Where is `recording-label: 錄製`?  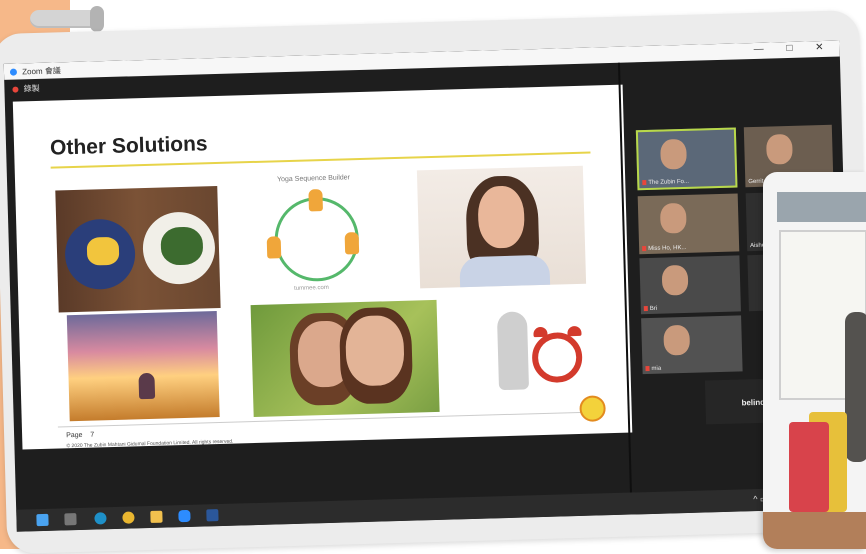 recording-label: 錄製 is located at coordinates (31, 88).